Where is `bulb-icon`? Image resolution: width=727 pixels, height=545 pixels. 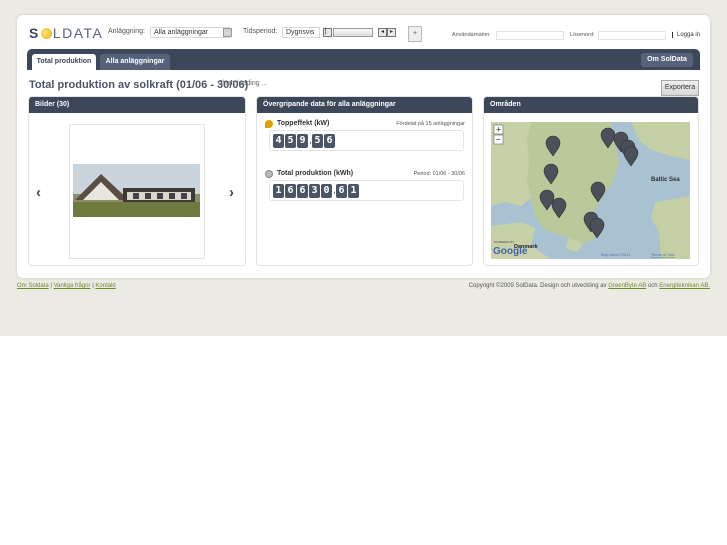 bulb-icon is located at coordinates (269, 124).